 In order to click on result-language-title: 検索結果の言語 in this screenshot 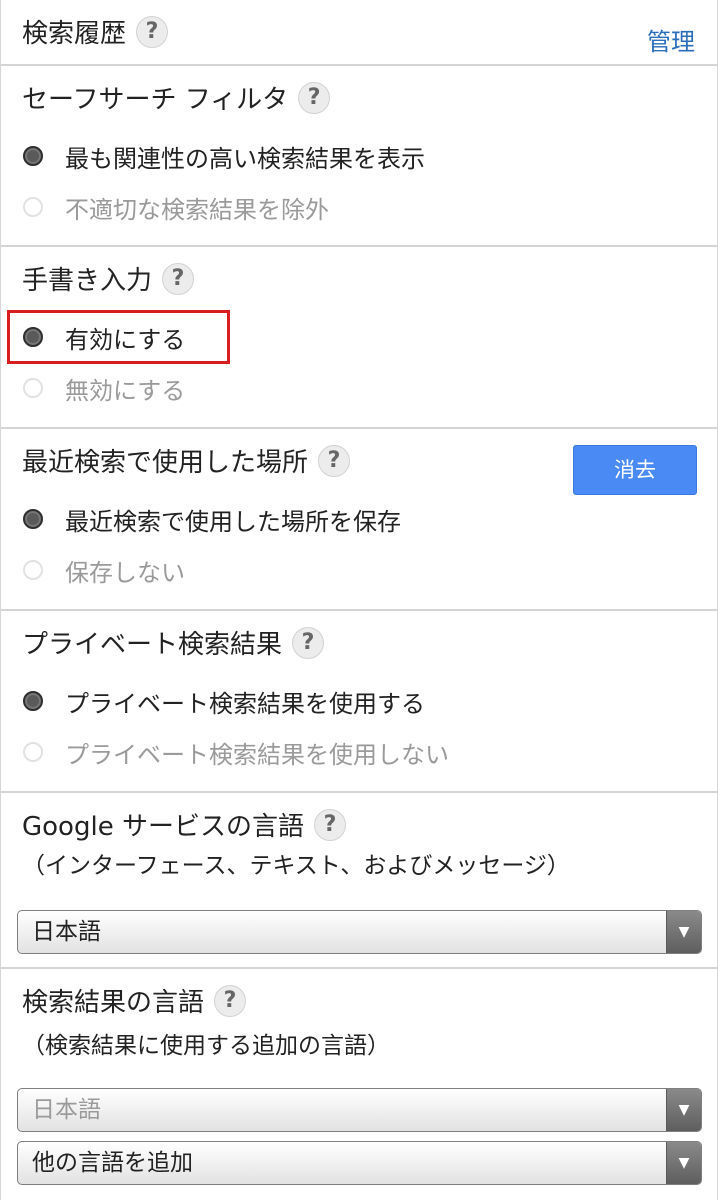, I will do `click(113, 1003)`.